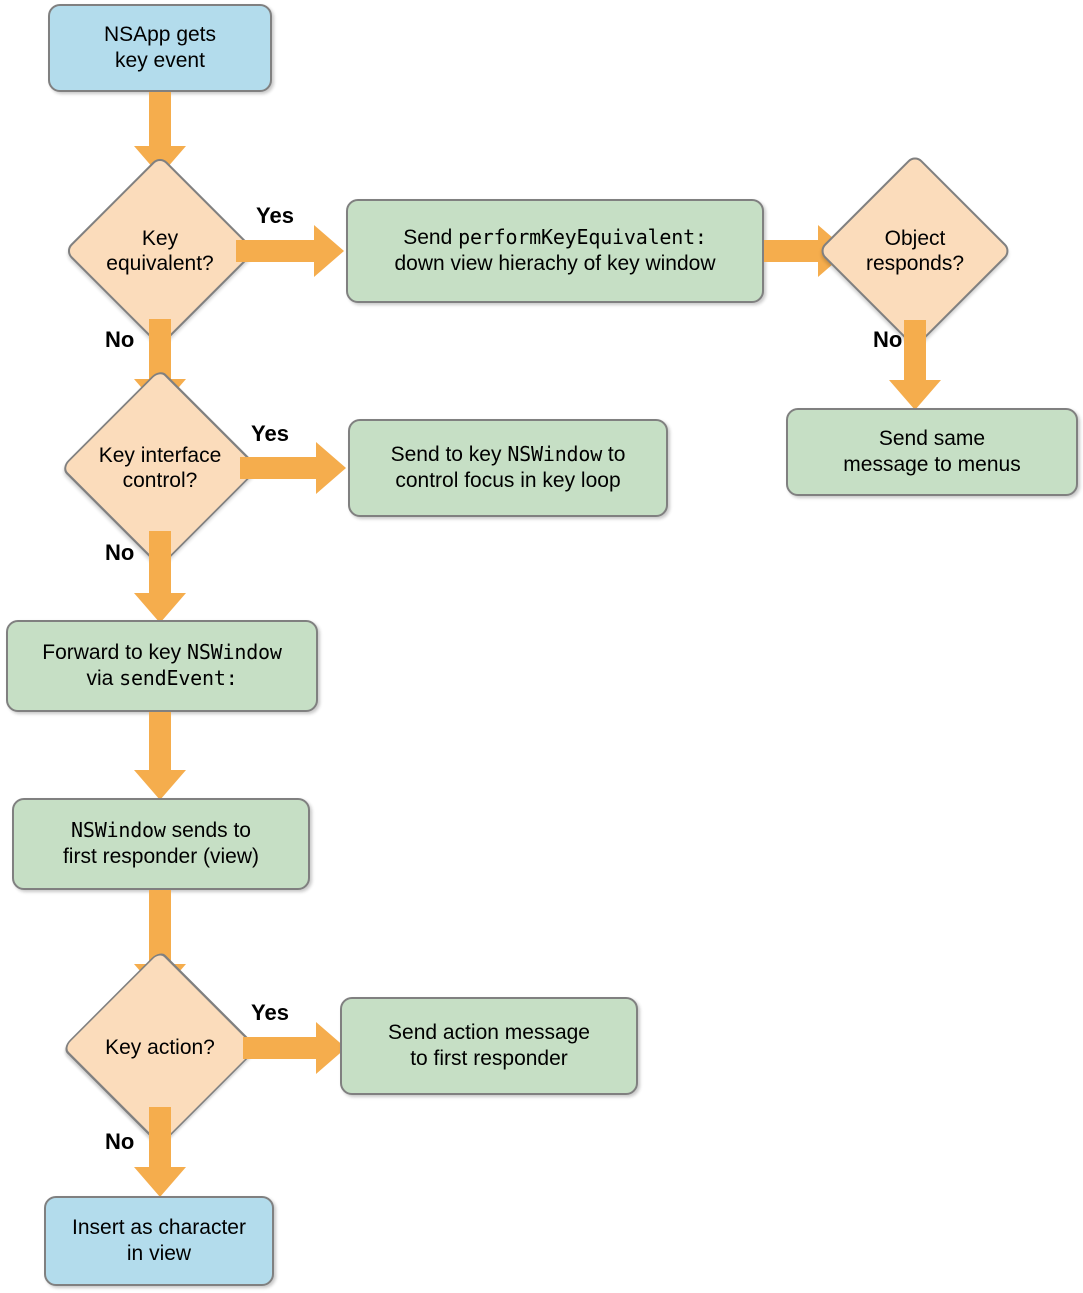 This screenshot has width=1083, height=1293. Describe the element at coordinates (160, 60) in the screenshot. I see `node-nsapp-gets-key-event-line2: key event` at that location.